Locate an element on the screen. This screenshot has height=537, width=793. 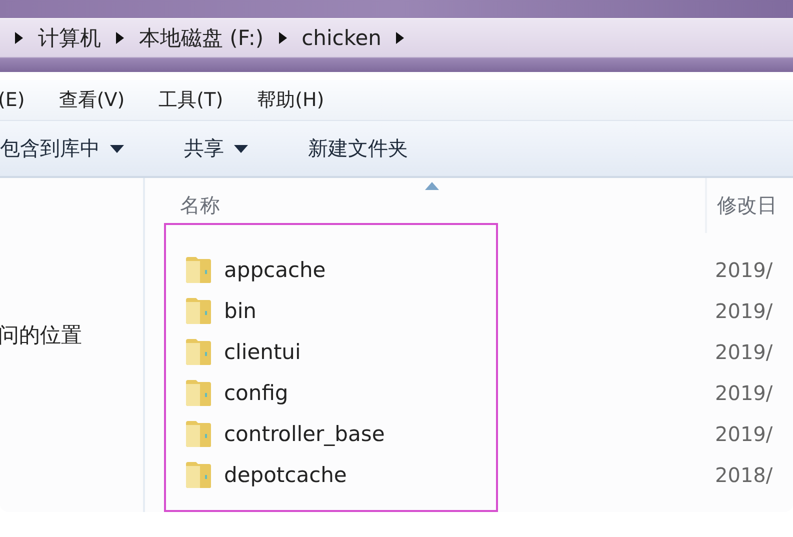
file-name: controller_base is located at coordinates (304, 434).